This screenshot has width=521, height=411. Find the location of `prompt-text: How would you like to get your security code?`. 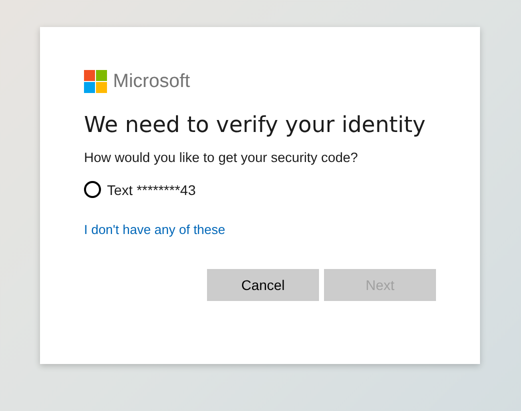

prompt-text: How would you like to get your security code? is located at coordinates (221, 157).